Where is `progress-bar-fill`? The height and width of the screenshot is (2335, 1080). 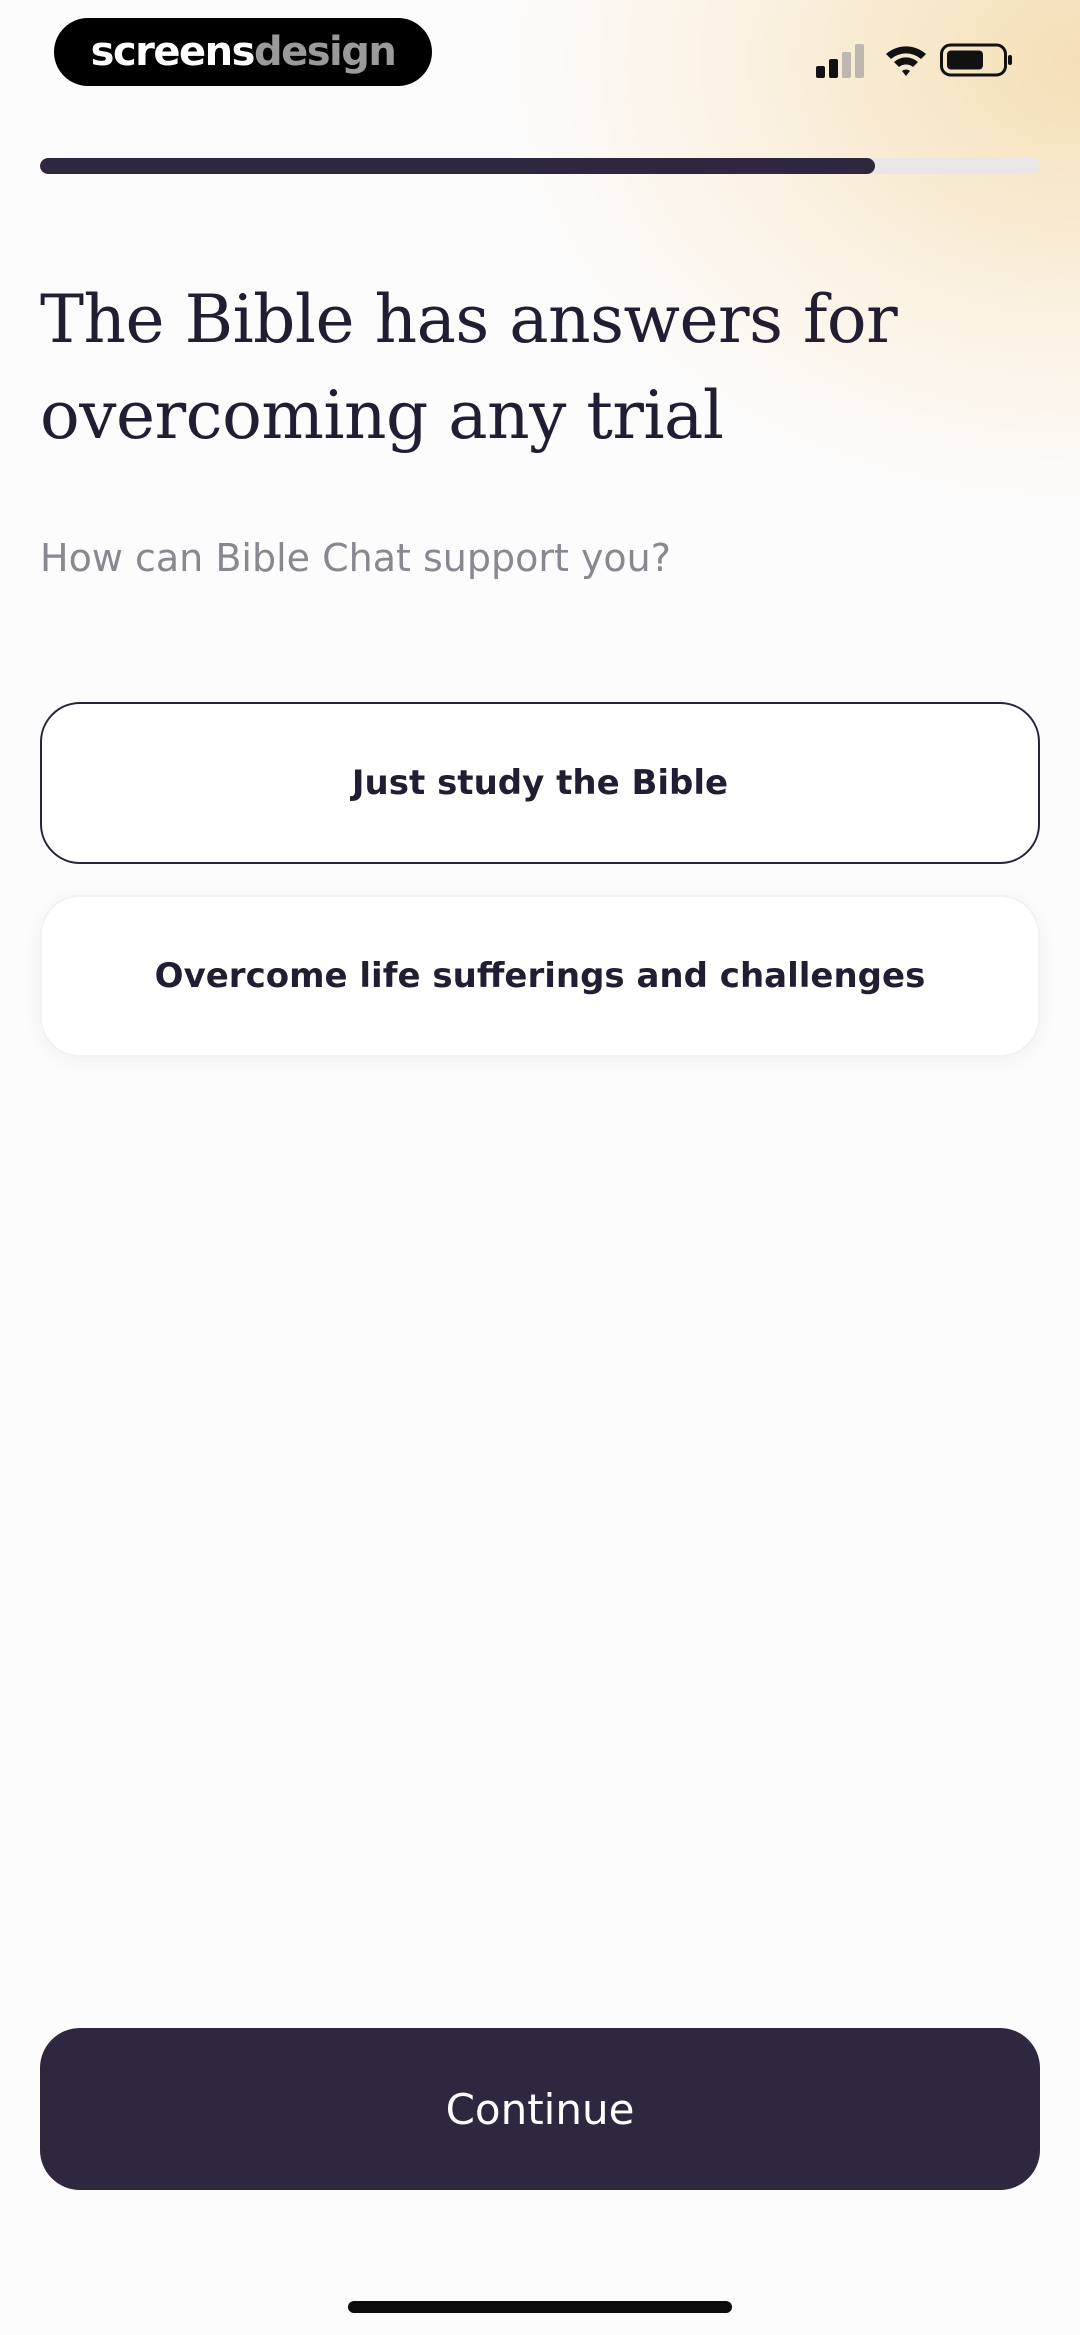
progress-bar-fill is located at coordinates (457, 166).